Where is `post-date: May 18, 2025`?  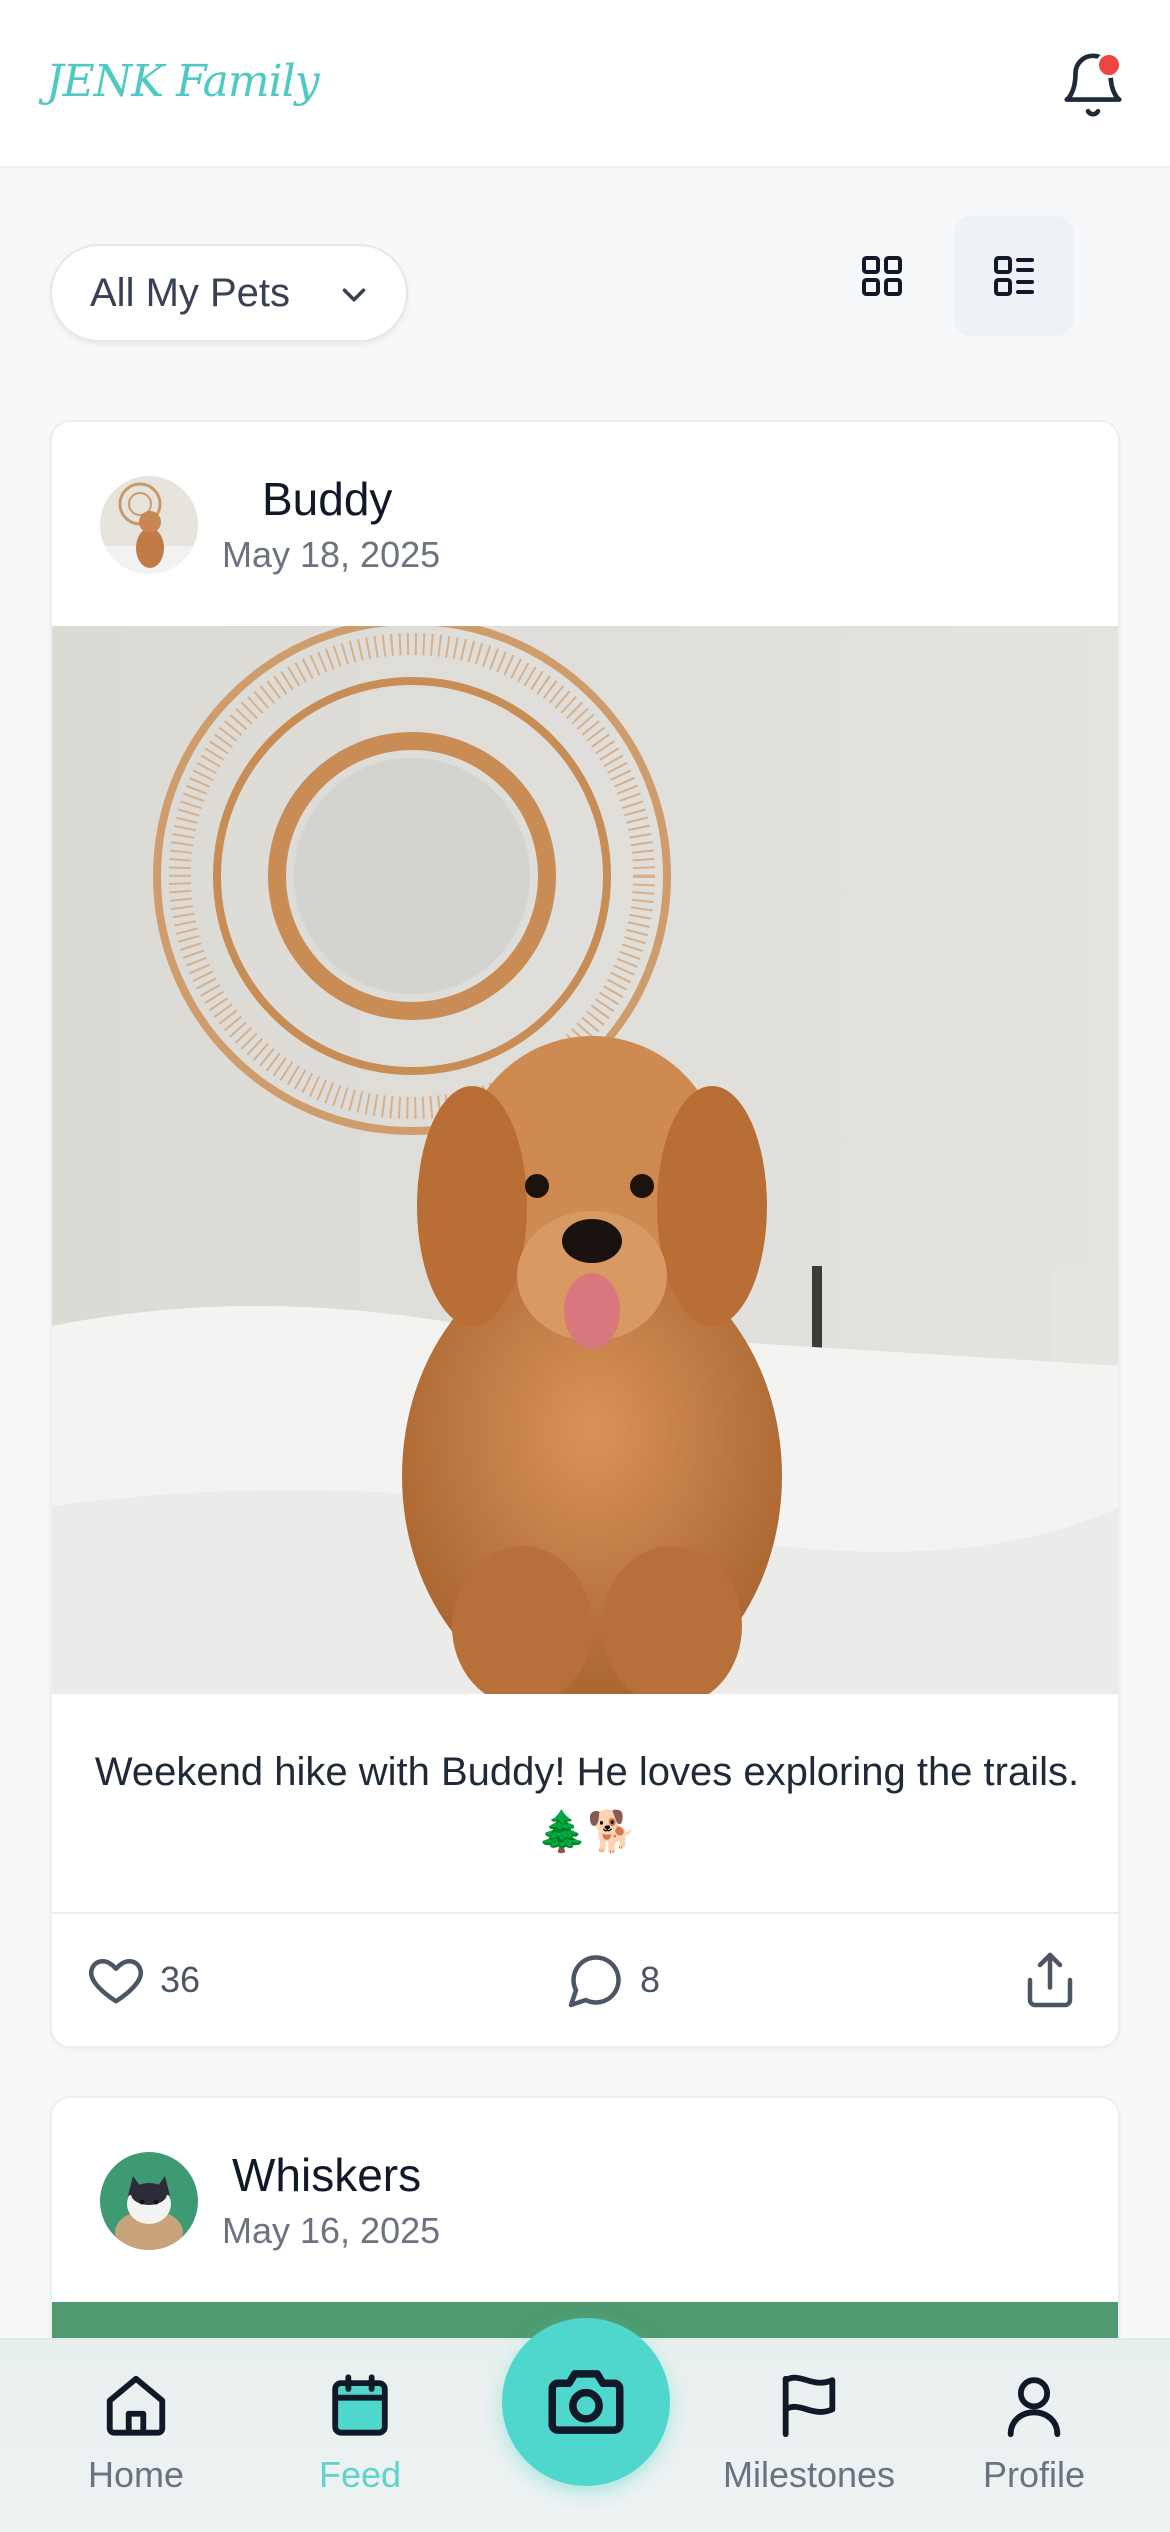 post-date: May 18, 2025 is located at coordinates (331, 554).